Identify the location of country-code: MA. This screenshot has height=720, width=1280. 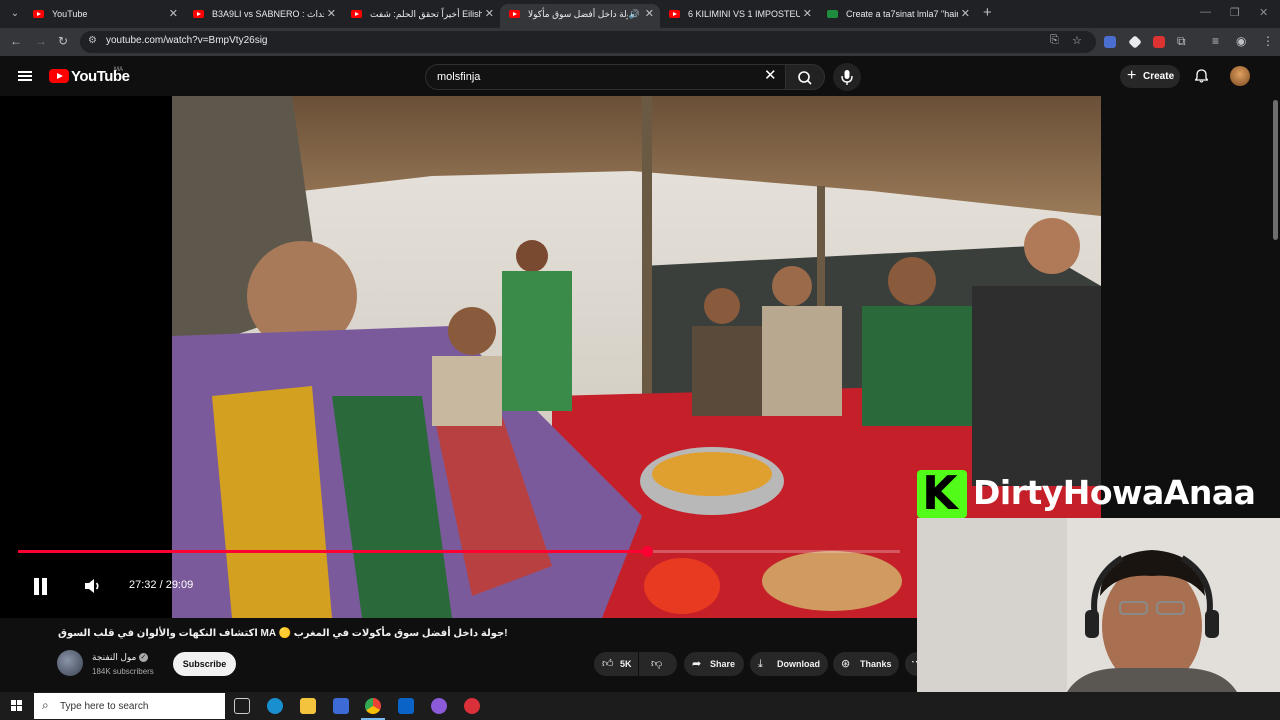
(118, 70).